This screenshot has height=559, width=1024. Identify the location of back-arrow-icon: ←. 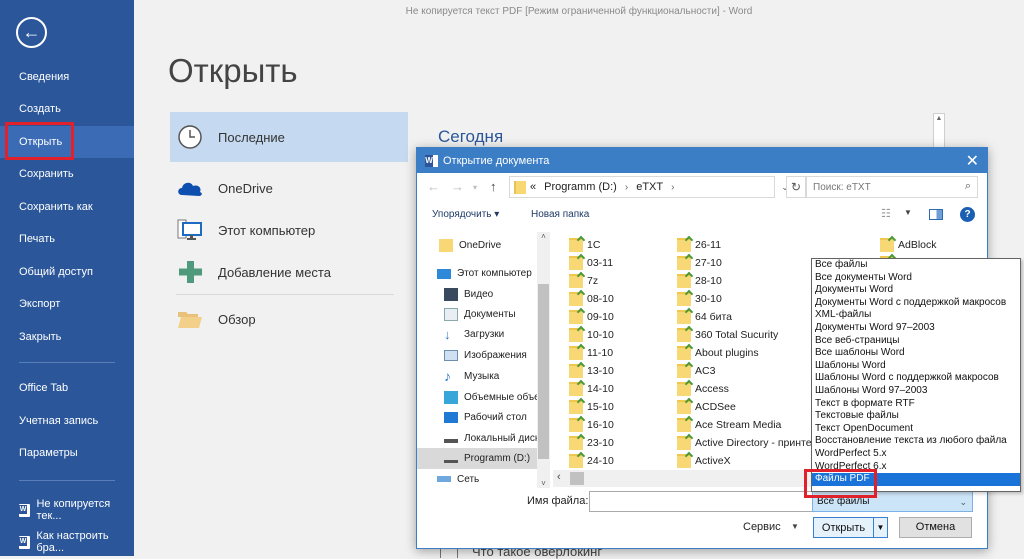
(433, 186).